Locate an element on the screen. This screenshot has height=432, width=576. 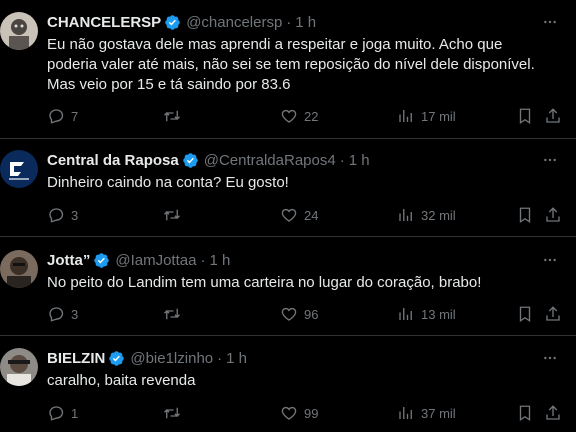
tweet-text: Dinheiro caindo na conta? Eu gosto! is located at coordinates (168, 182).